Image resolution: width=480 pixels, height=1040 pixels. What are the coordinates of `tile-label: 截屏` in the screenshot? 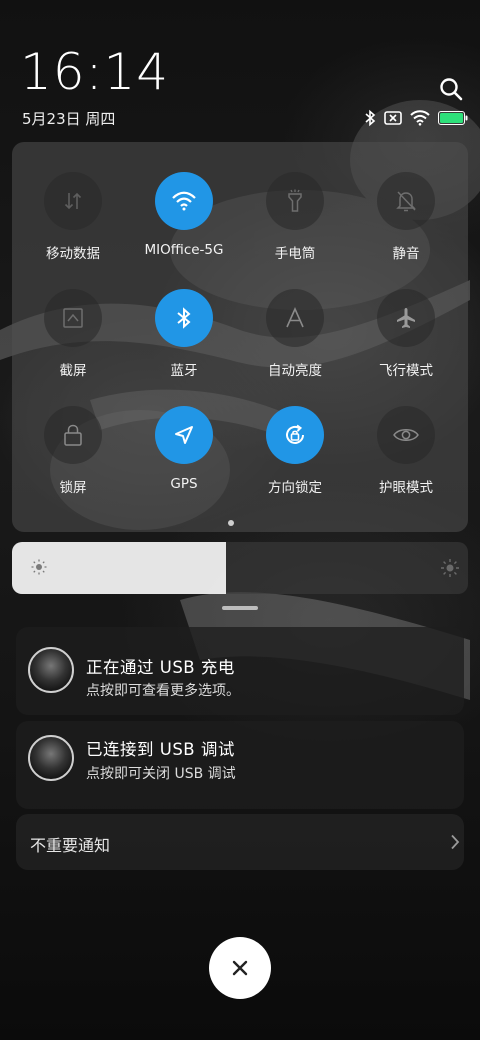 It's located at (73, 371).